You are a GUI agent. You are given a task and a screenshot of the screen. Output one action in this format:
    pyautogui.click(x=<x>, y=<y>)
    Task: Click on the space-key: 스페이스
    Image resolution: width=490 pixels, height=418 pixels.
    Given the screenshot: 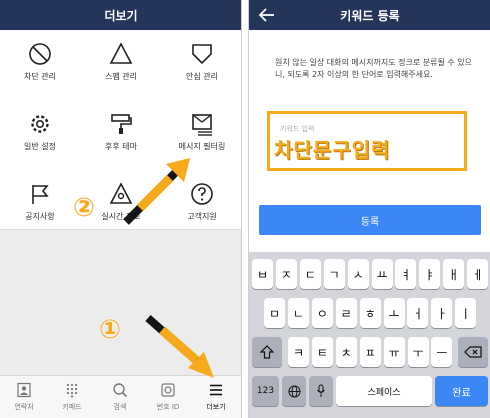 What is the action you would take?
    pyautogui.click(x=384, y=391)
    